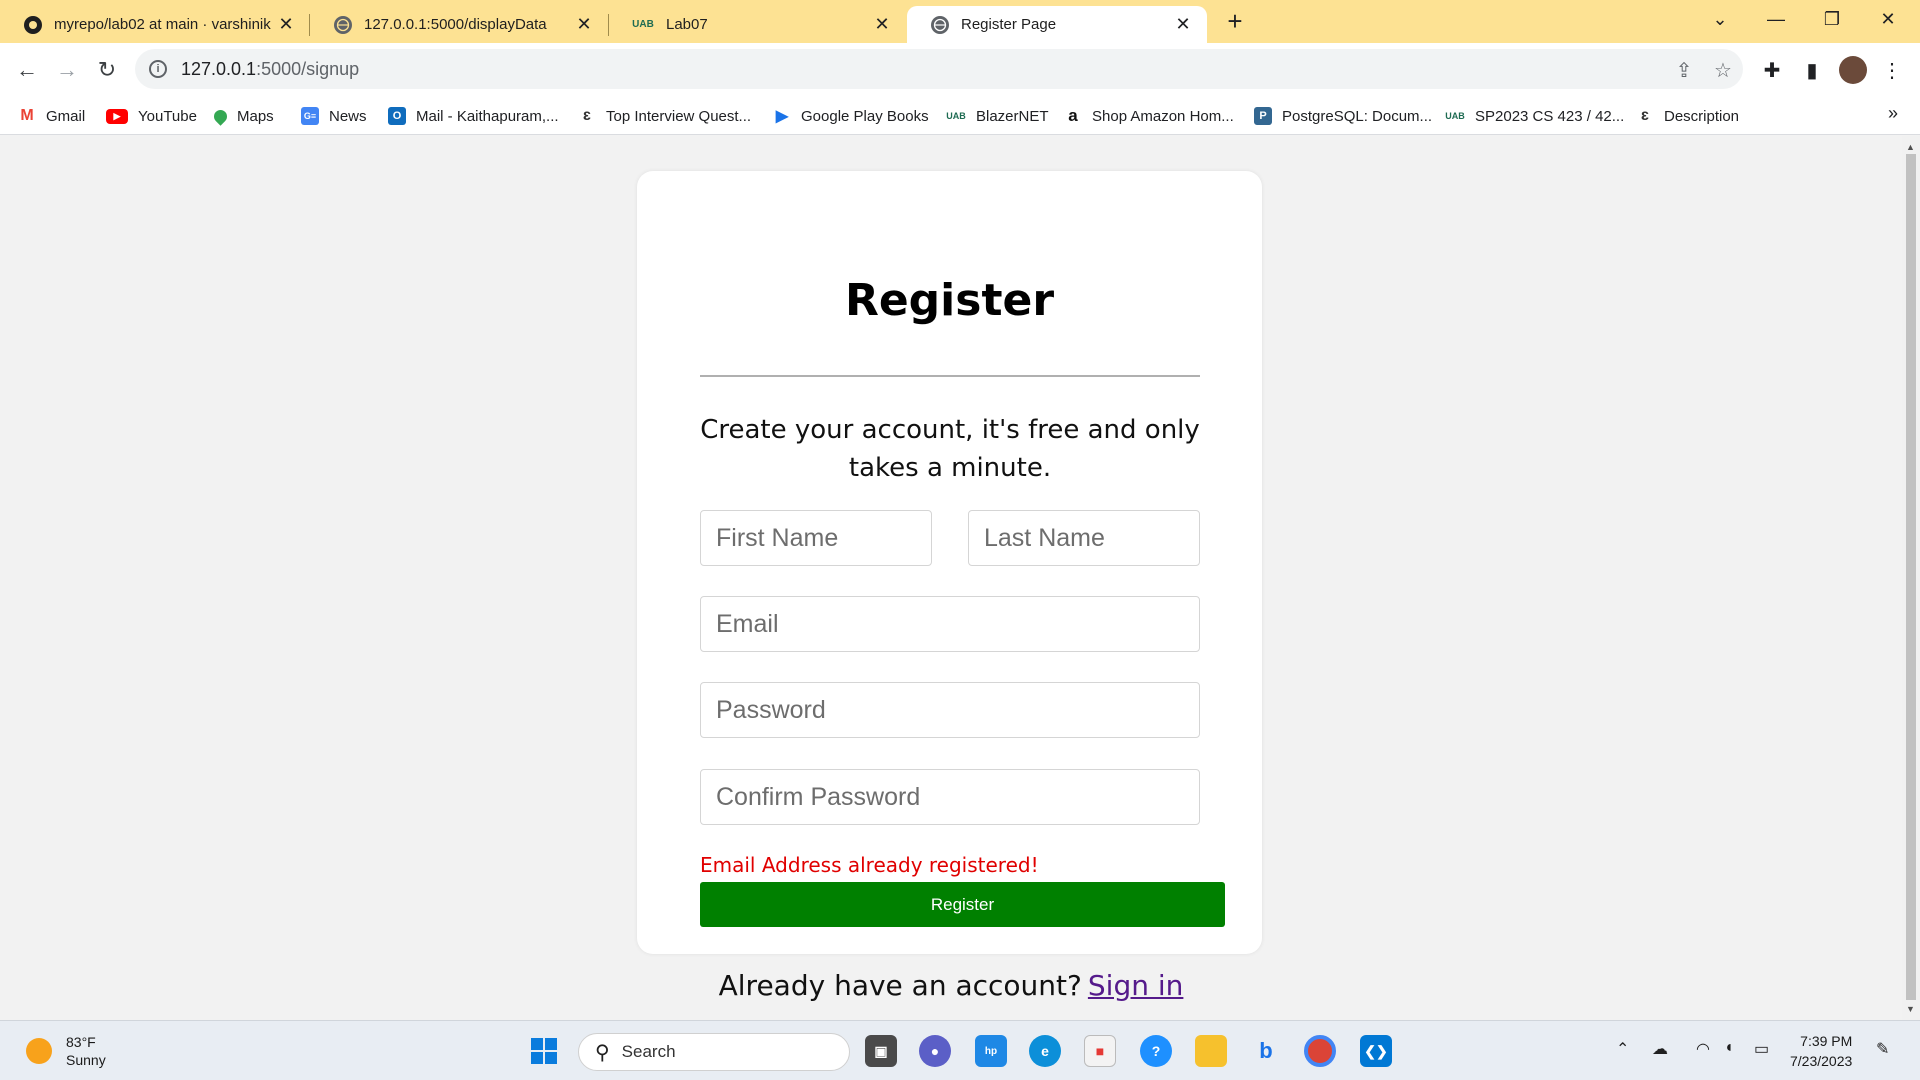 The image size is (1920, 1080). What do you see at coordinates (950, 797) in the screenshot?
I see `confirm-password-input` at bounding box center [950, 797].